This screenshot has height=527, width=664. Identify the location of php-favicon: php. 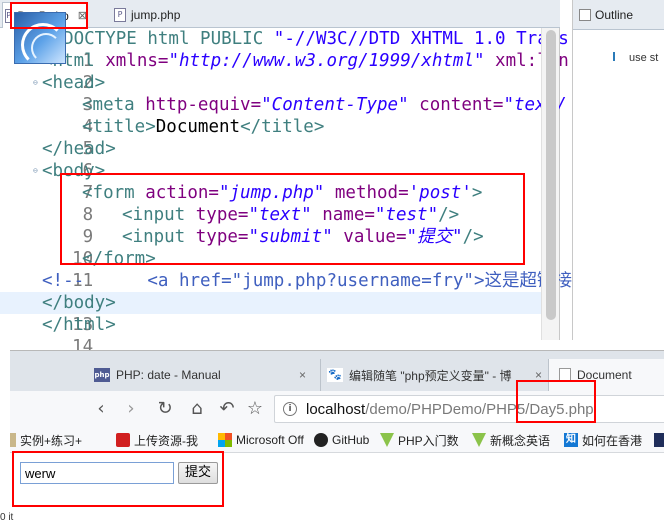
(102, 375).